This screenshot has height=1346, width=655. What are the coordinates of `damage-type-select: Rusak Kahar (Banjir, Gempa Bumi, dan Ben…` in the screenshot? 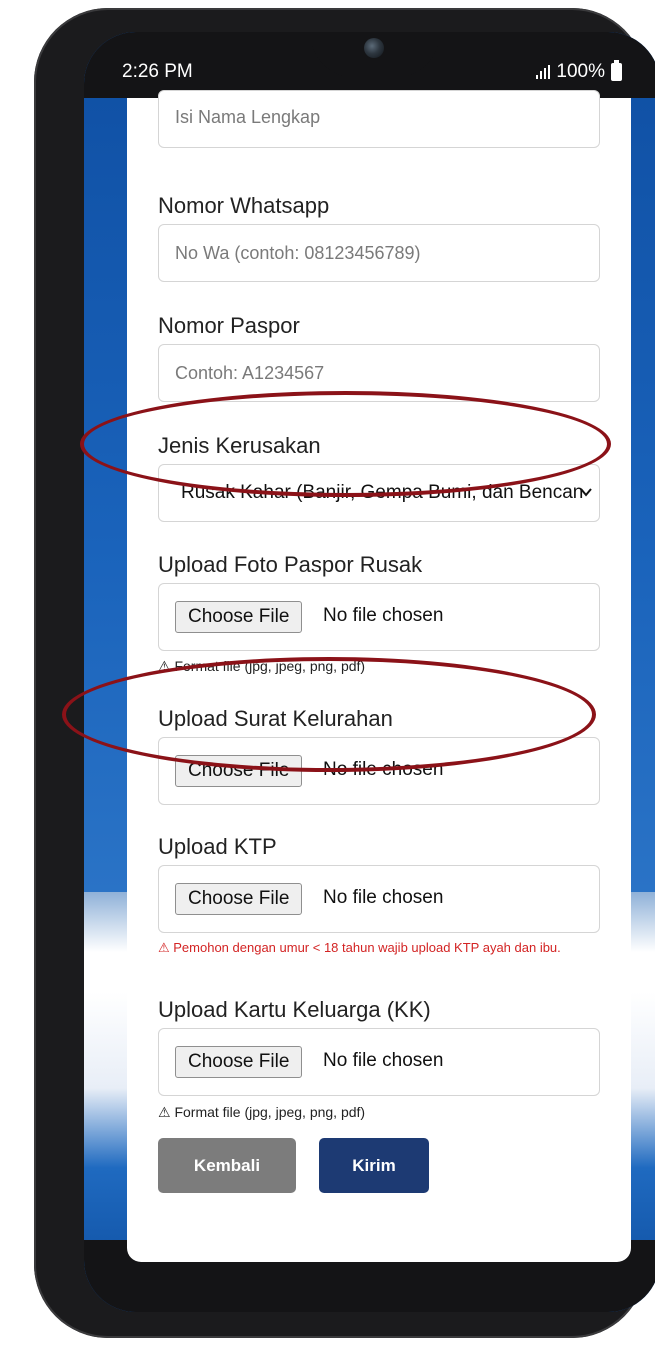 It's located at (379, 493).